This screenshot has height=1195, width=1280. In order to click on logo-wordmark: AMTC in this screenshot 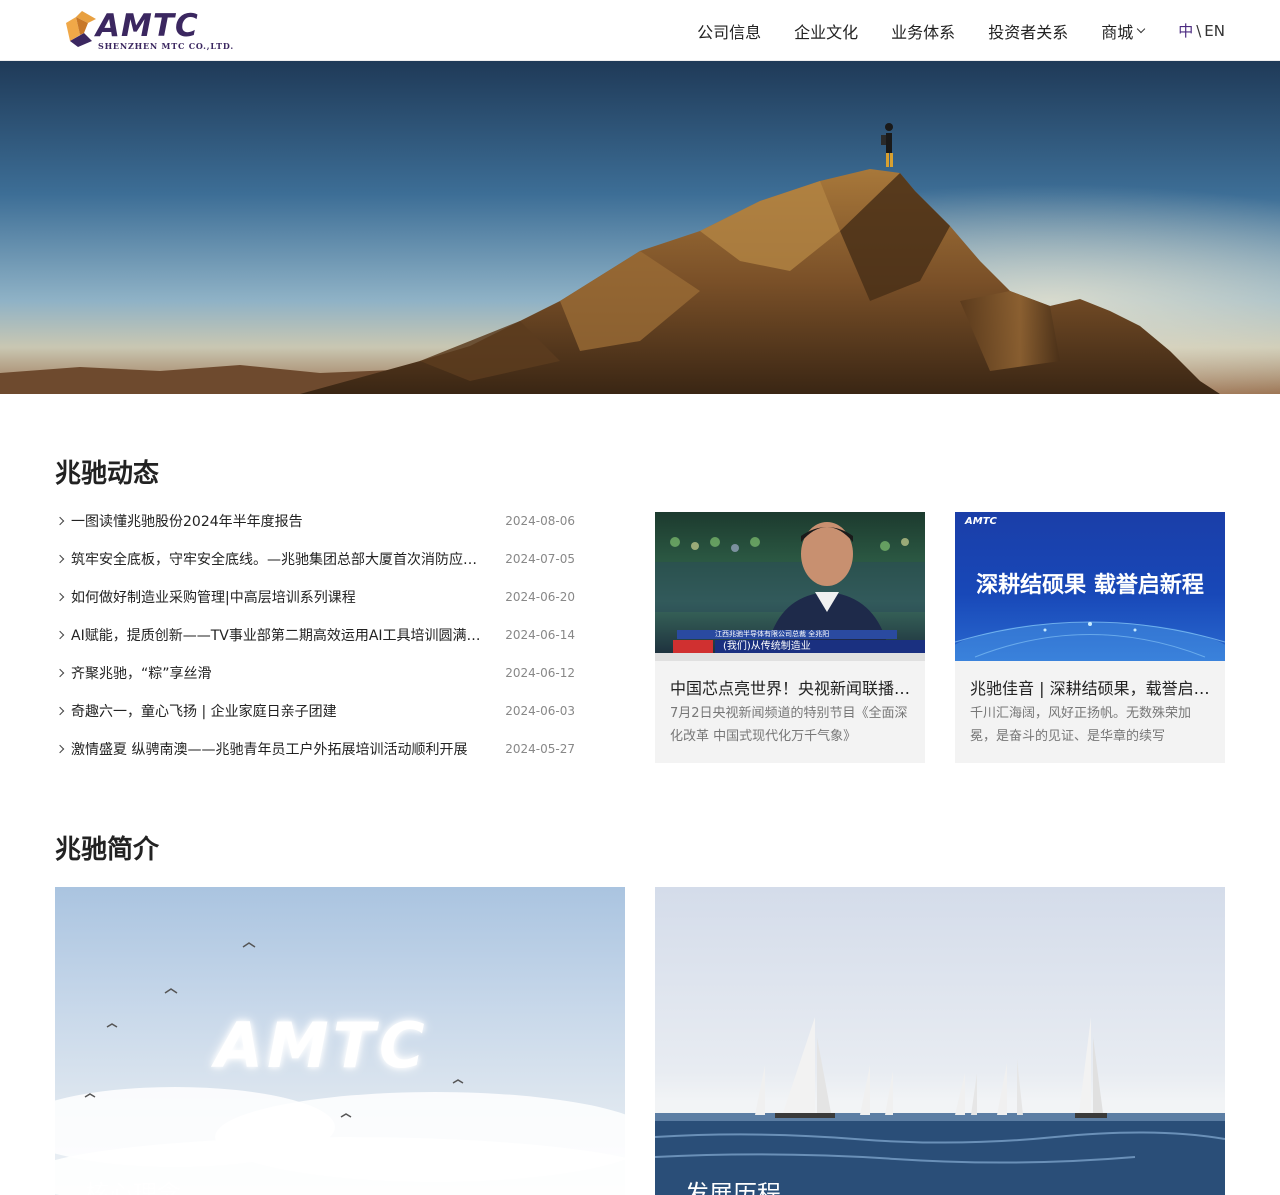, I will do `click(147, 26)`.